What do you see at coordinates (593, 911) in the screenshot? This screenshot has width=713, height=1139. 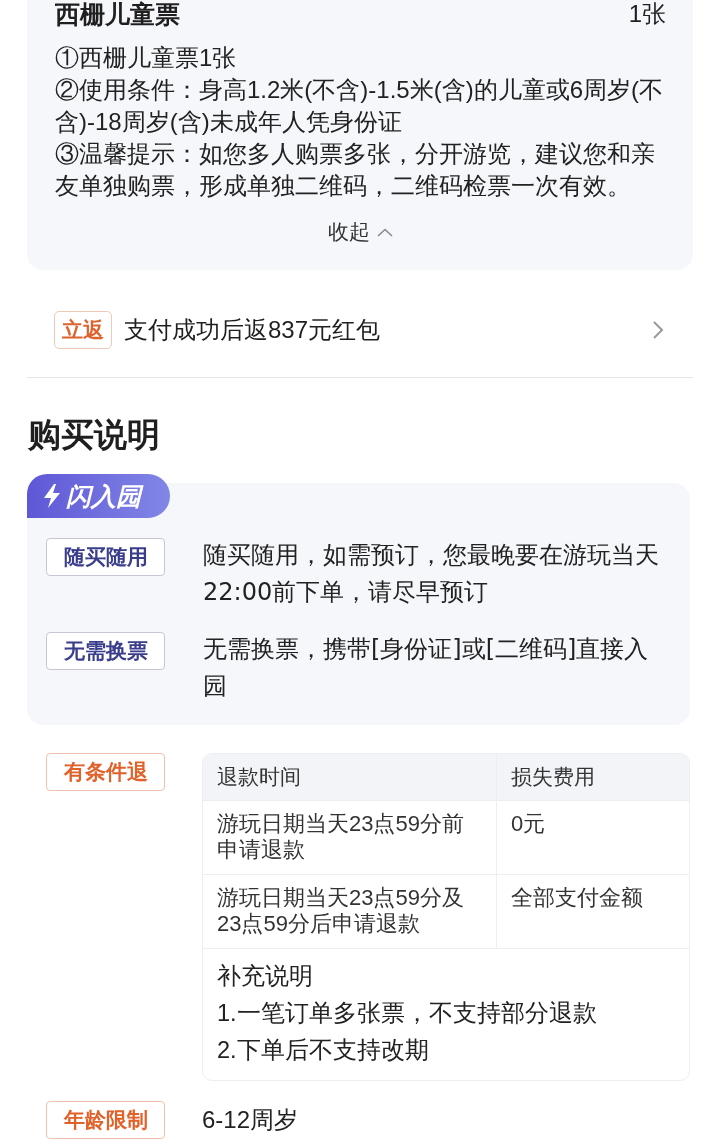 I see `table-cell: 全部支付金额` at bounding box center [593, 911].